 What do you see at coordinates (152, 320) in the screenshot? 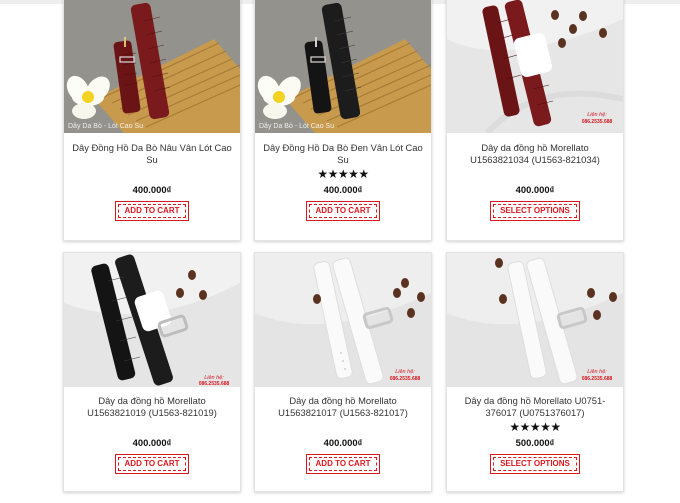
I see `product-image-black-strap: Liên hệ: 086.2535.688` at bounding box center [152, 320].